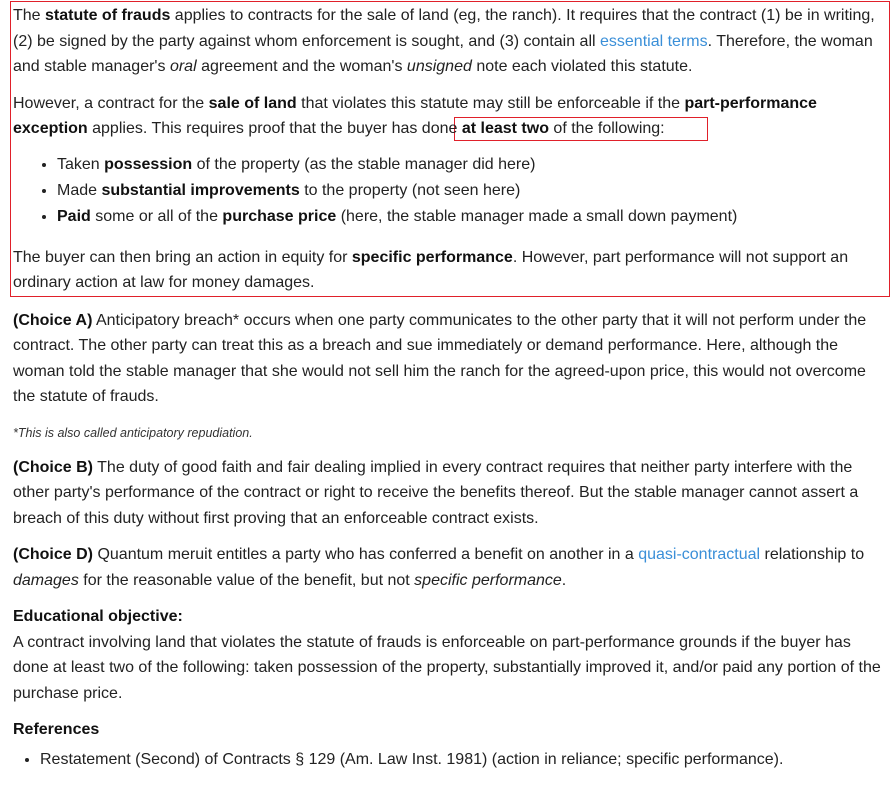 The width and height of the screenshot is (896, 788). What do you see at coordinates (53, 320) in the screenshot?
I see `choice-a-label: (Choice A)` at bounding box center [53, 320].